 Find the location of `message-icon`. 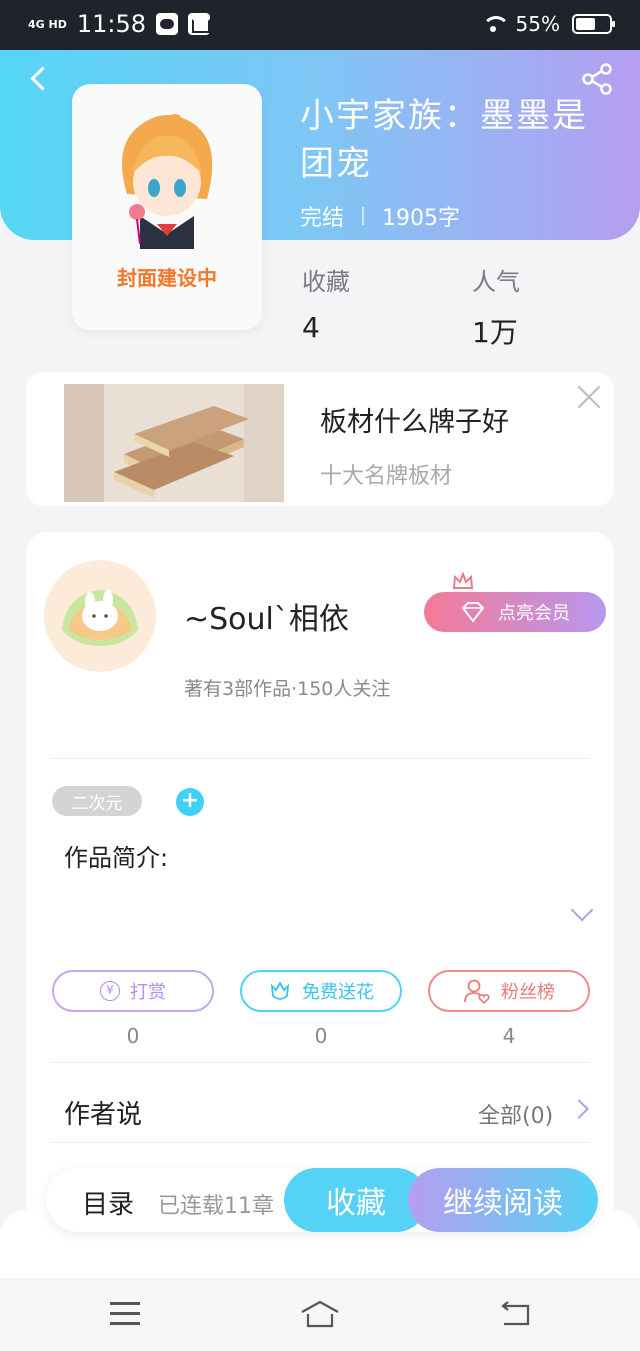

message-icon is located at coordinates (199, 24).